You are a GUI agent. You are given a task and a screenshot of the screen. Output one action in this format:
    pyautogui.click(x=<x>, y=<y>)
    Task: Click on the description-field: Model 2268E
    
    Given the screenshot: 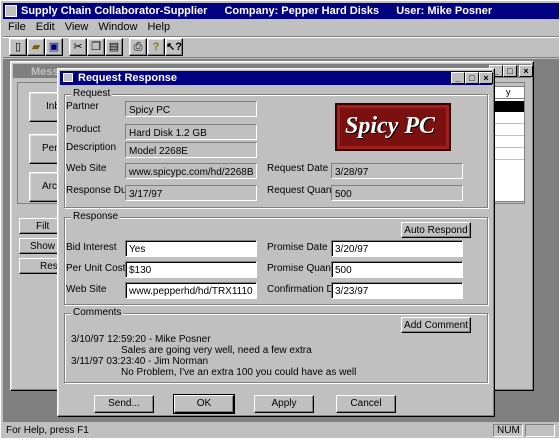 What is the action you would take?
    pyautogui.click(x=191, y=150)
    